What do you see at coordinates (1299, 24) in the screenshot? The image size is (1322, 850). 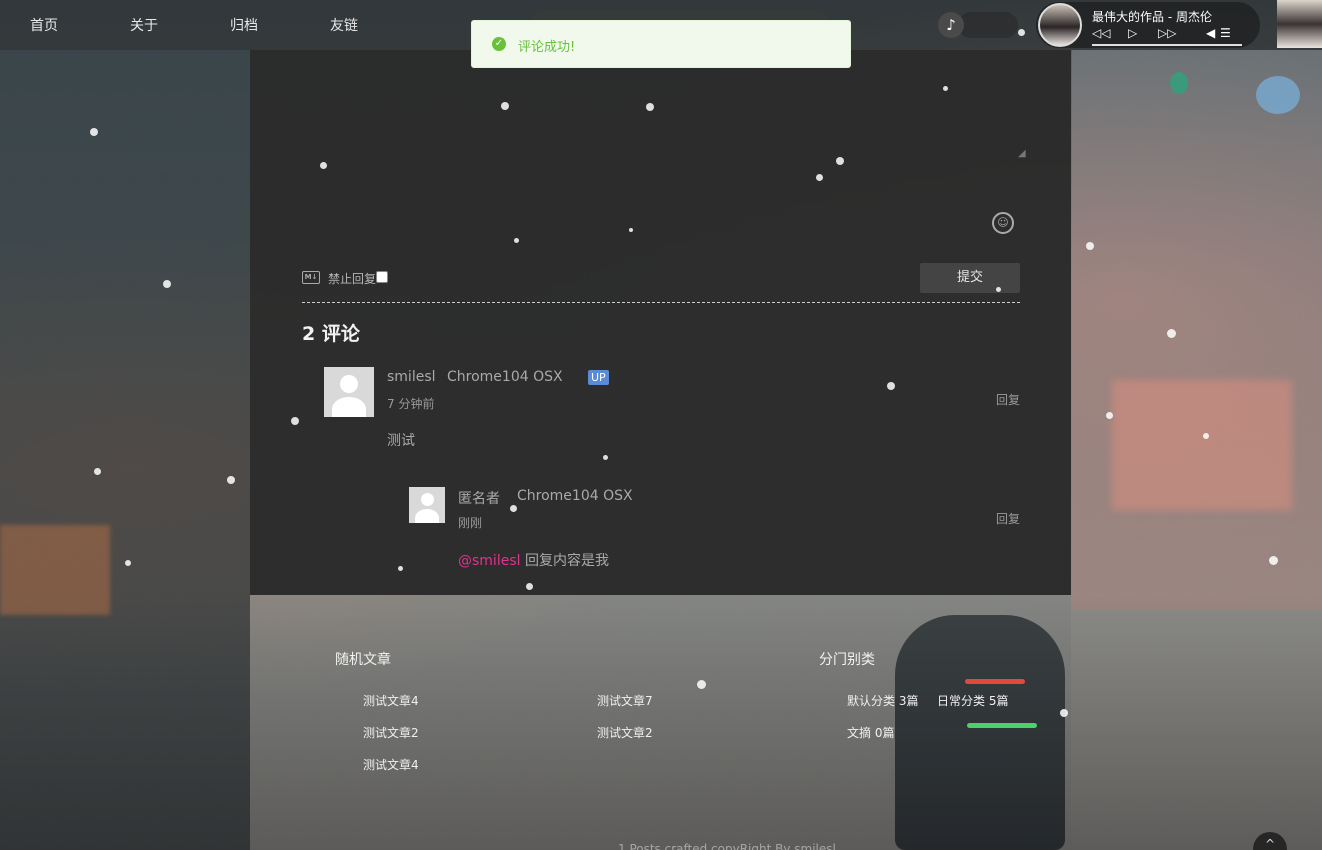 I see `site-avatar` at bounding box center [1299, 24].